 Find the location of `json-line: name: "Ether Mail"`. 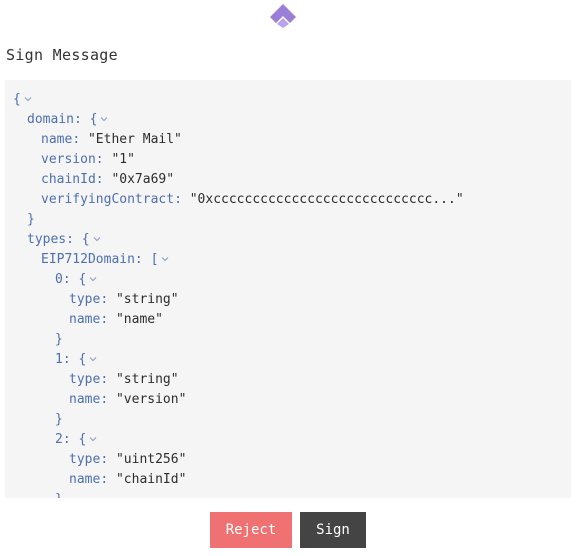

json-line: name: "Ether Mail" is located at coordinates (238, 140).